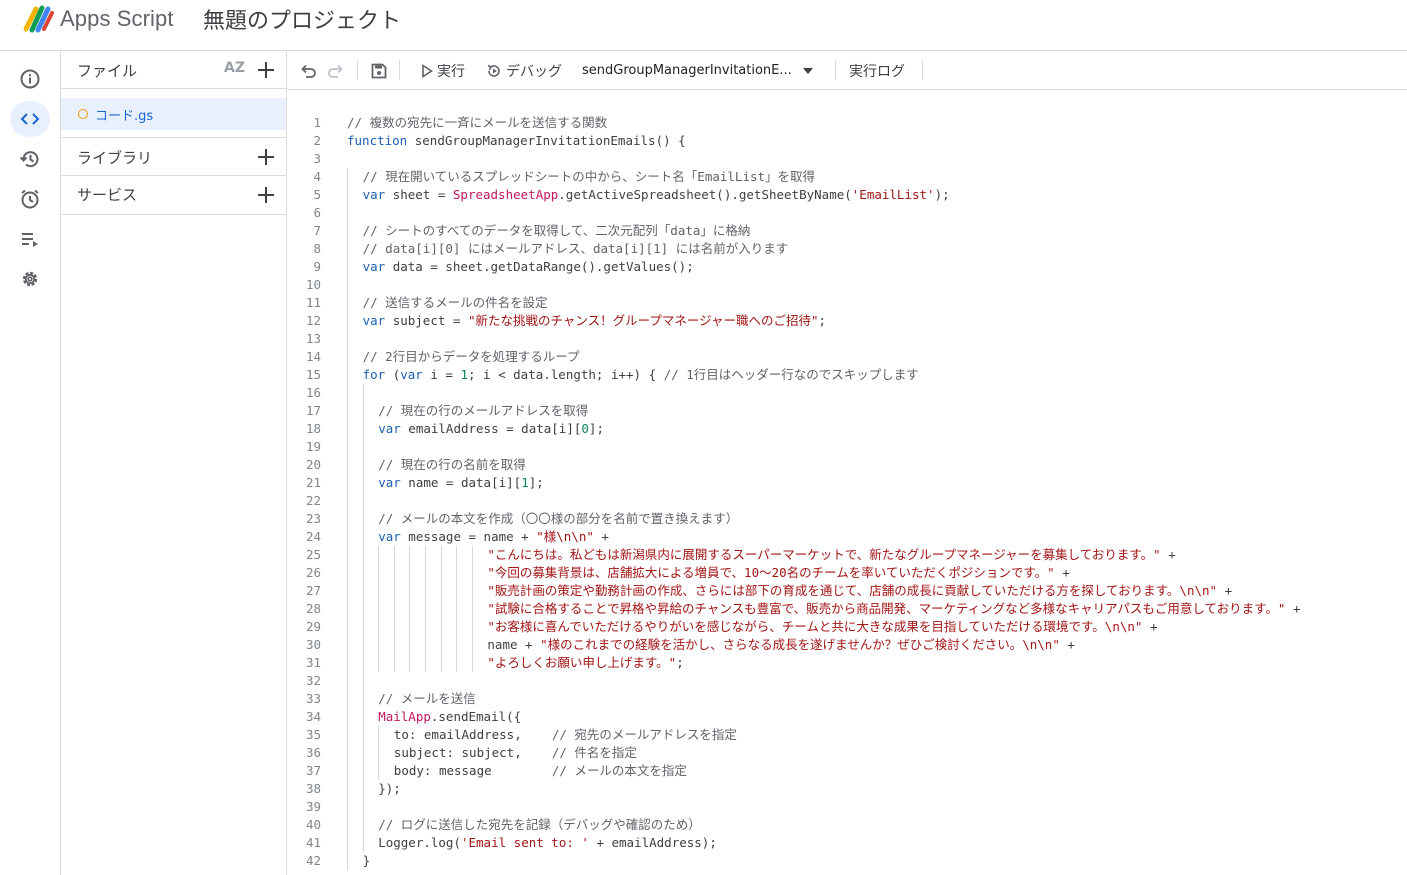 The height and width of the screenshot is (875, 1407). What do you see at coordinates (313, 500) in the screenshot?
I see `line-number: 22` at bounding box center [313, 500].